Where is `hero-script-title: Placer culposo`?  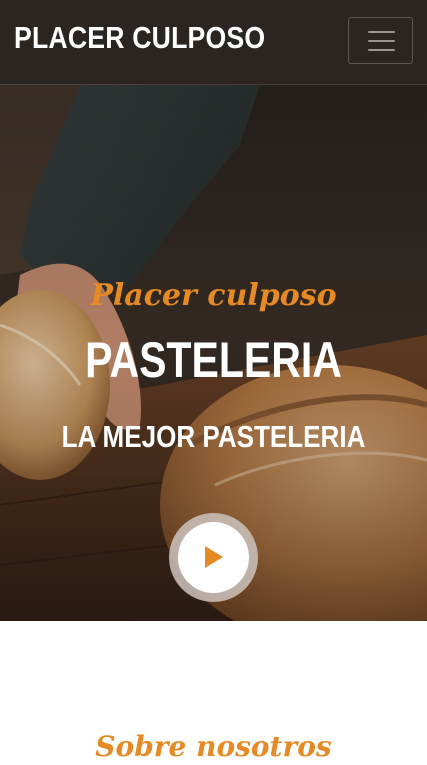 hero-script-title: Placer culposo is located at coordinates (213, 295).